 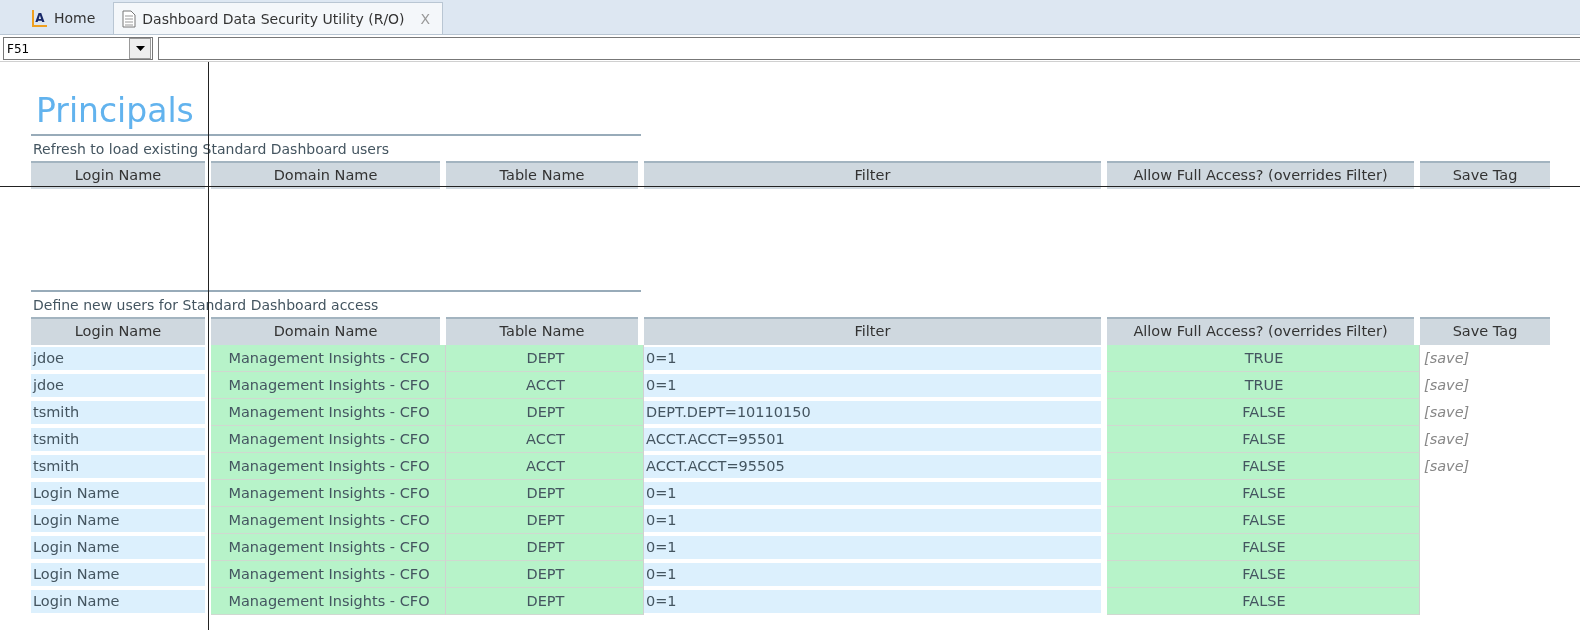 I want to click on tab: A Home, so click(x=64, y=18).